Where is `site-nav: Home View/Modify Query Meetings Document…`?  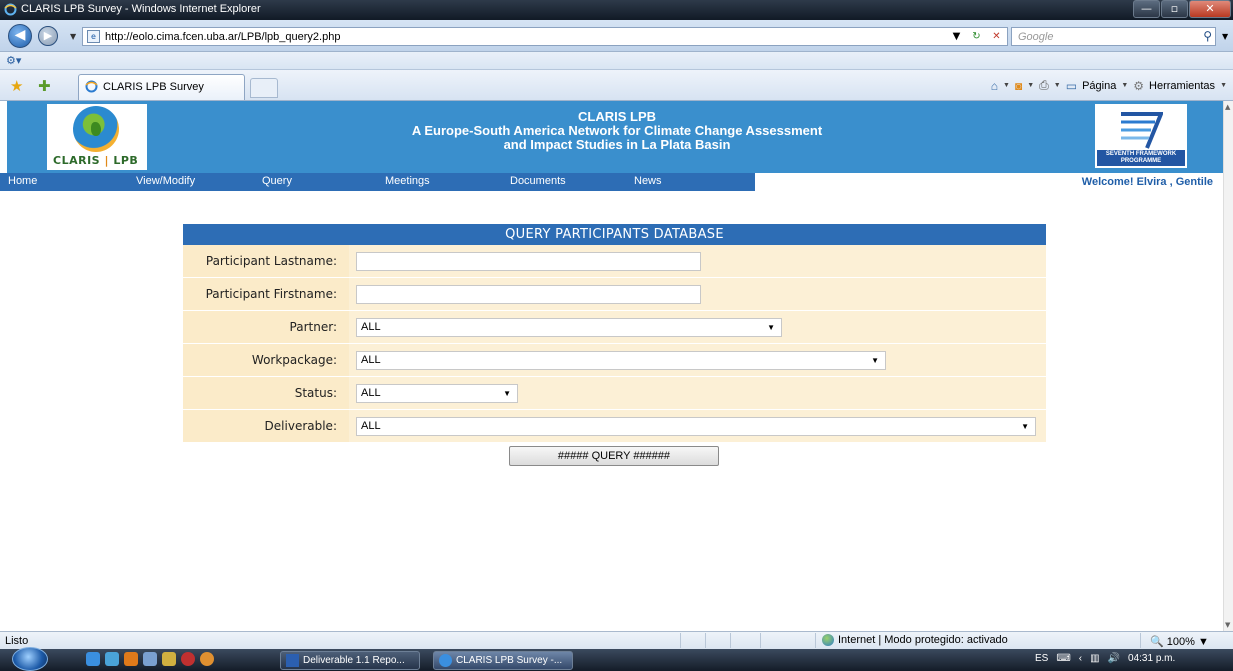 site-nav: Home View/Modify Query Meetings Document… is located at coordinates (611, 182).